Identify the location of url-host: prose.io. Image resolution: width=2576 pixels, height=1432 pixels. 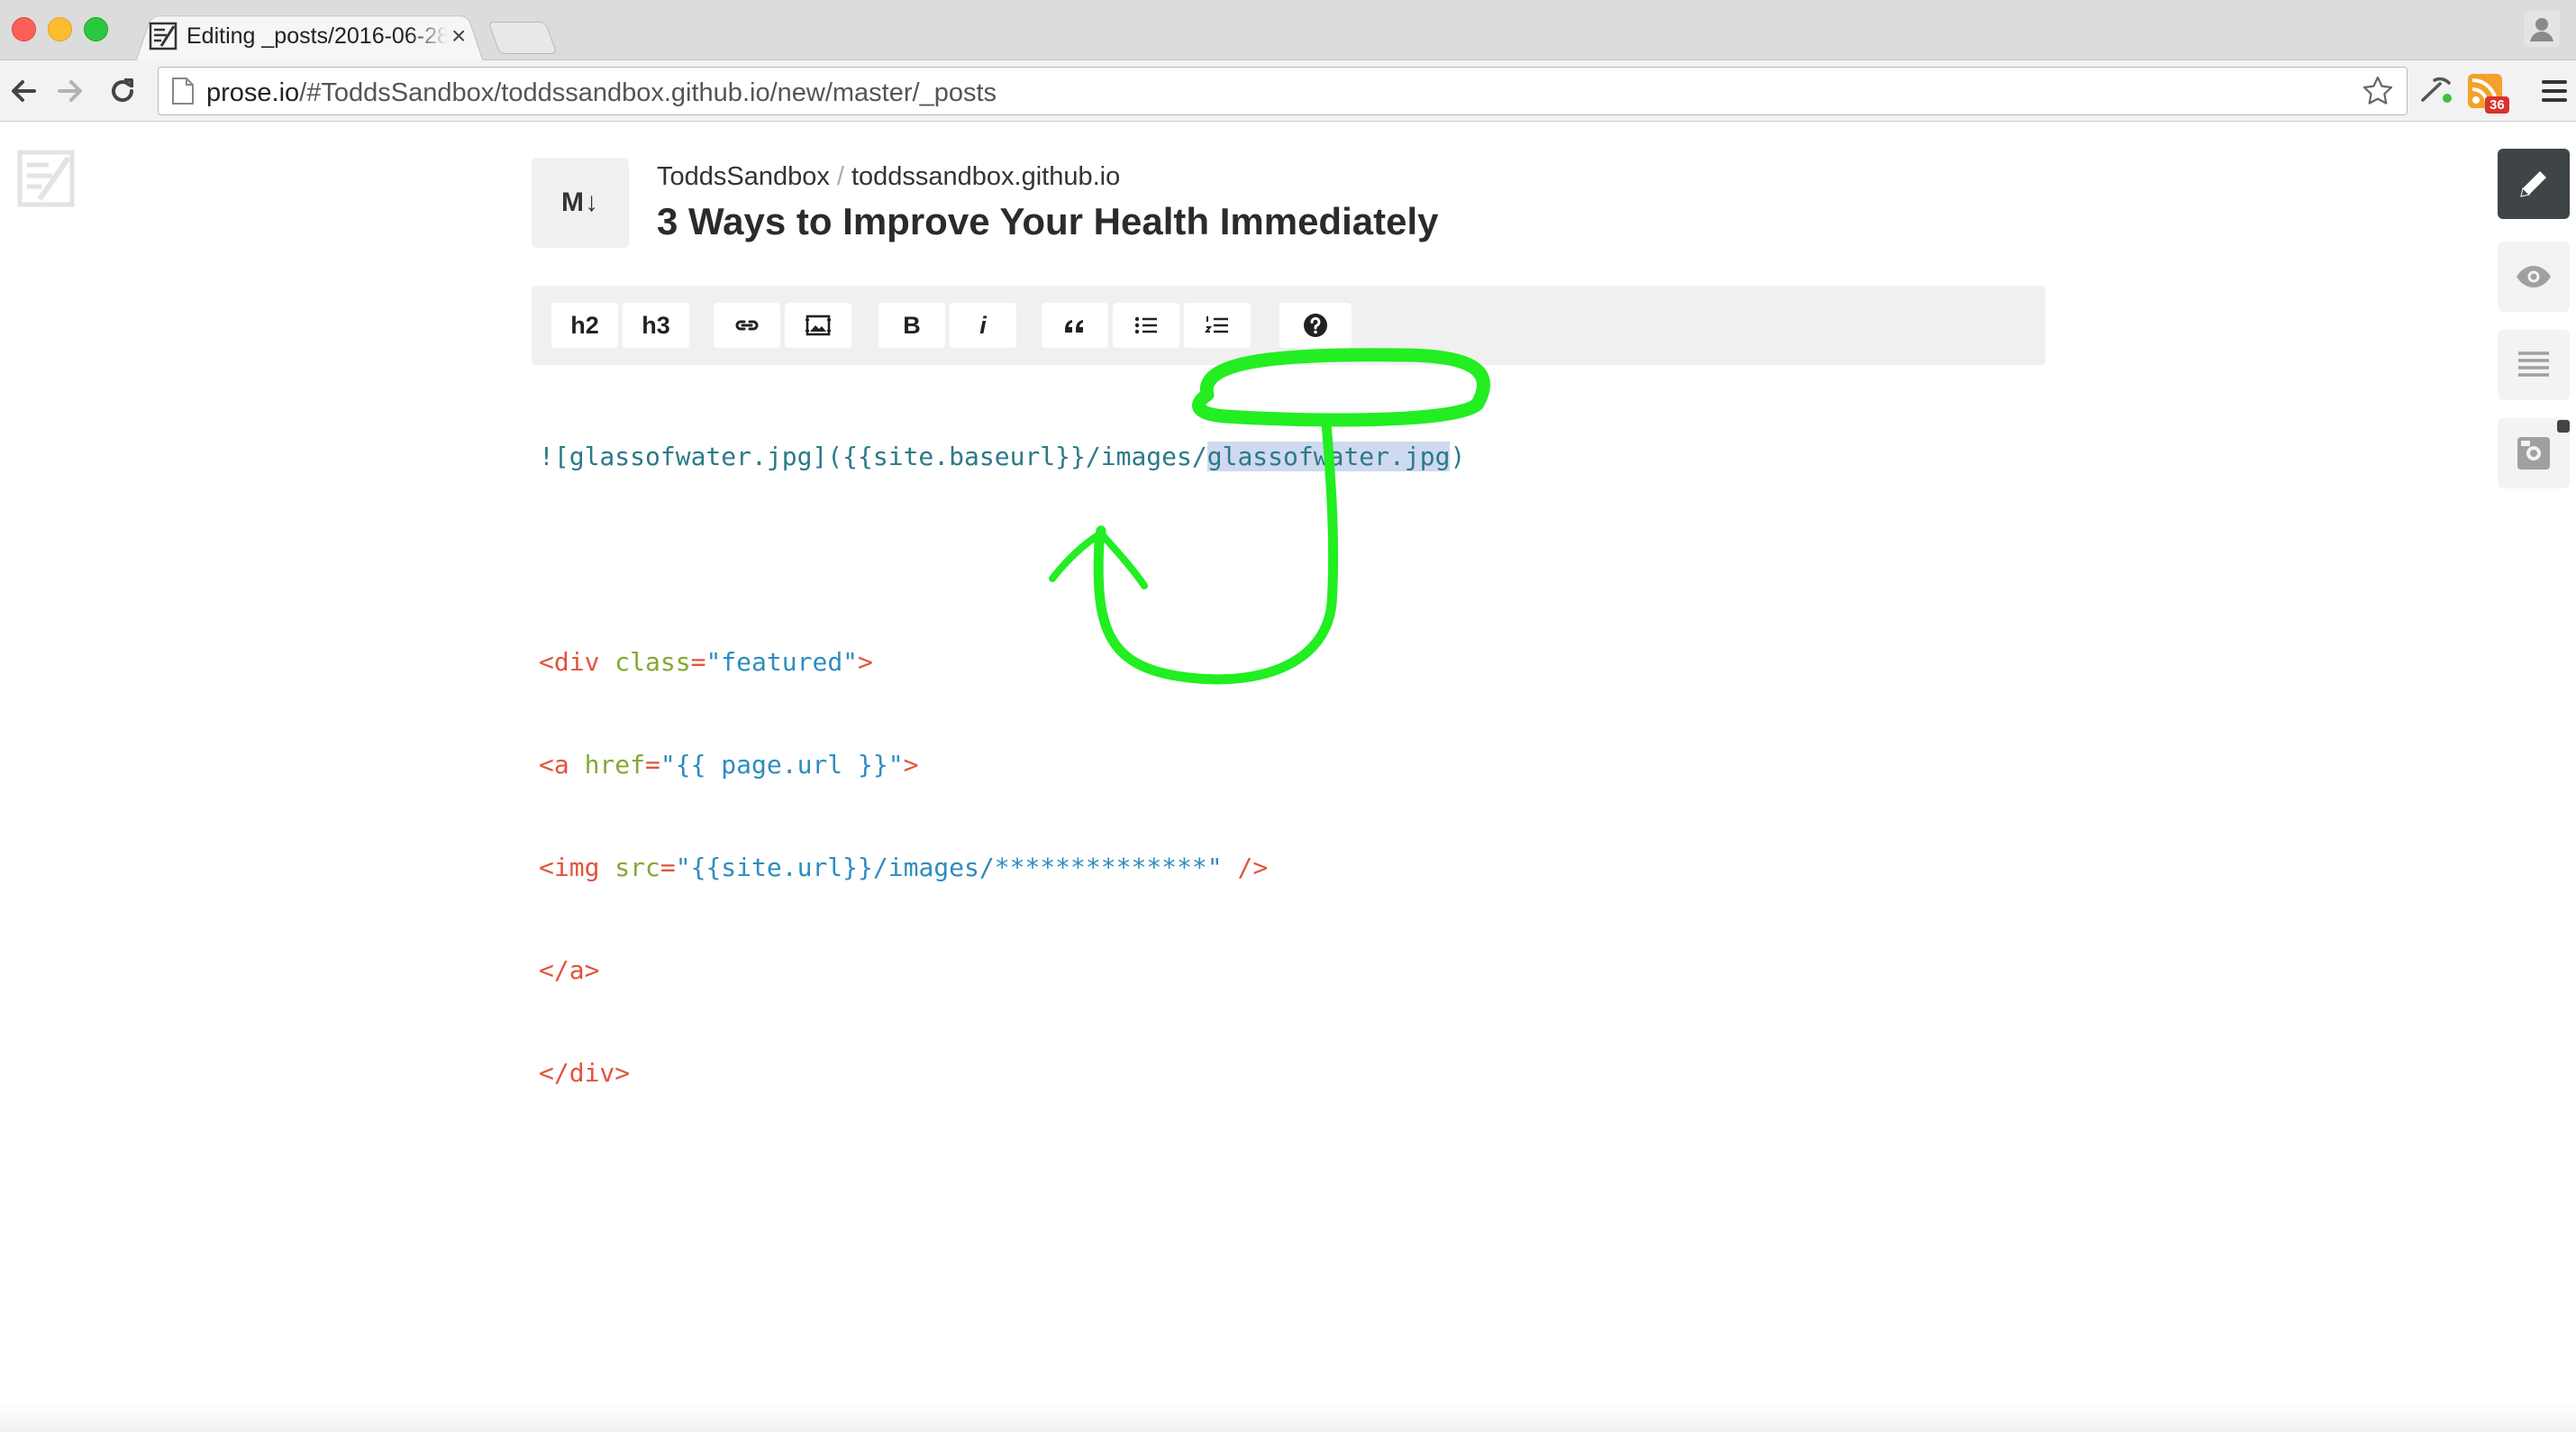
(253, 92).